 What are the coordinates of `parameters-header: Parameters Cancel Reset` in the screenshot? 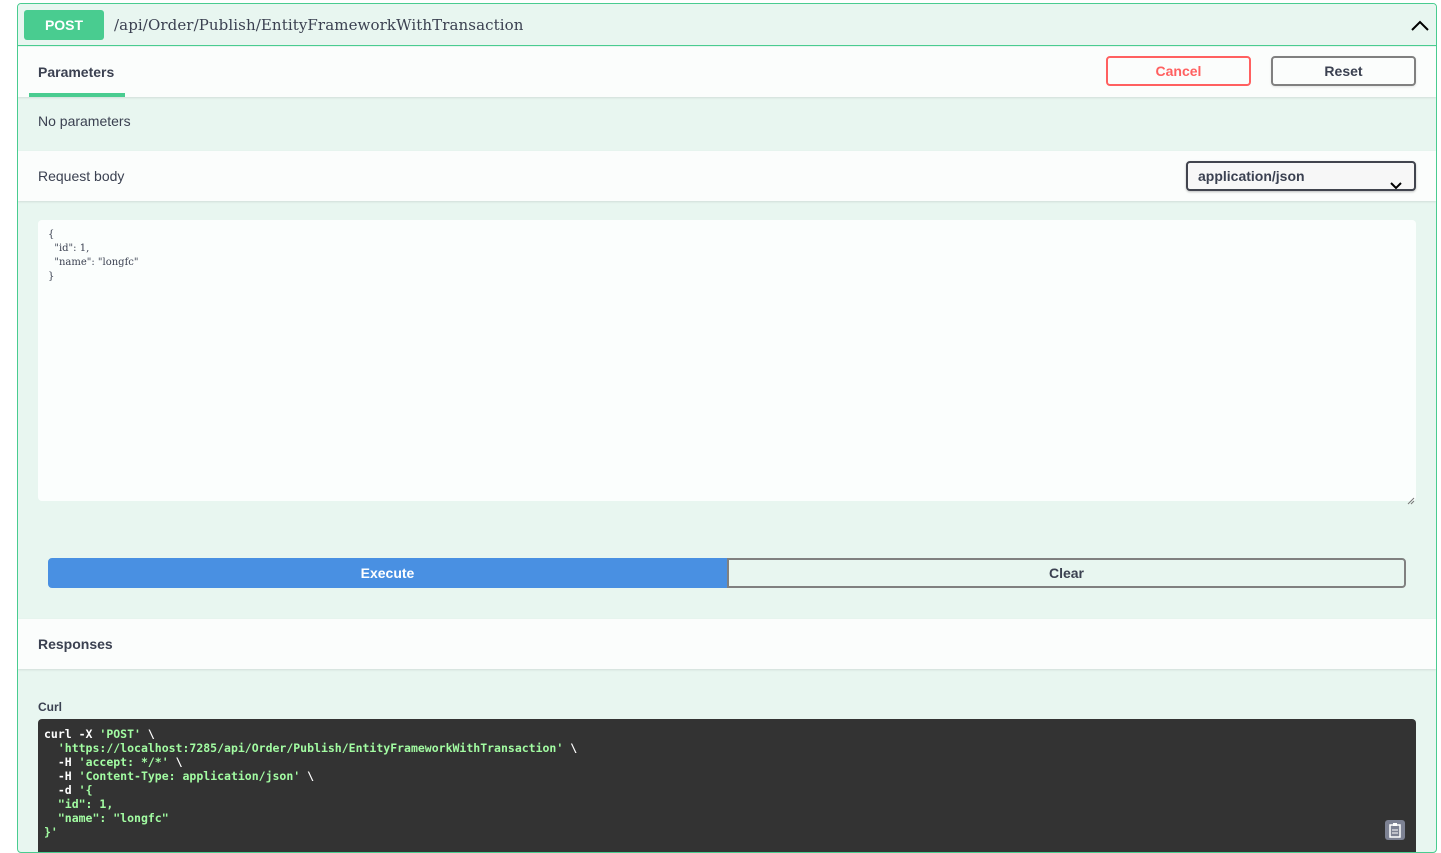 It's located at (727, 72).